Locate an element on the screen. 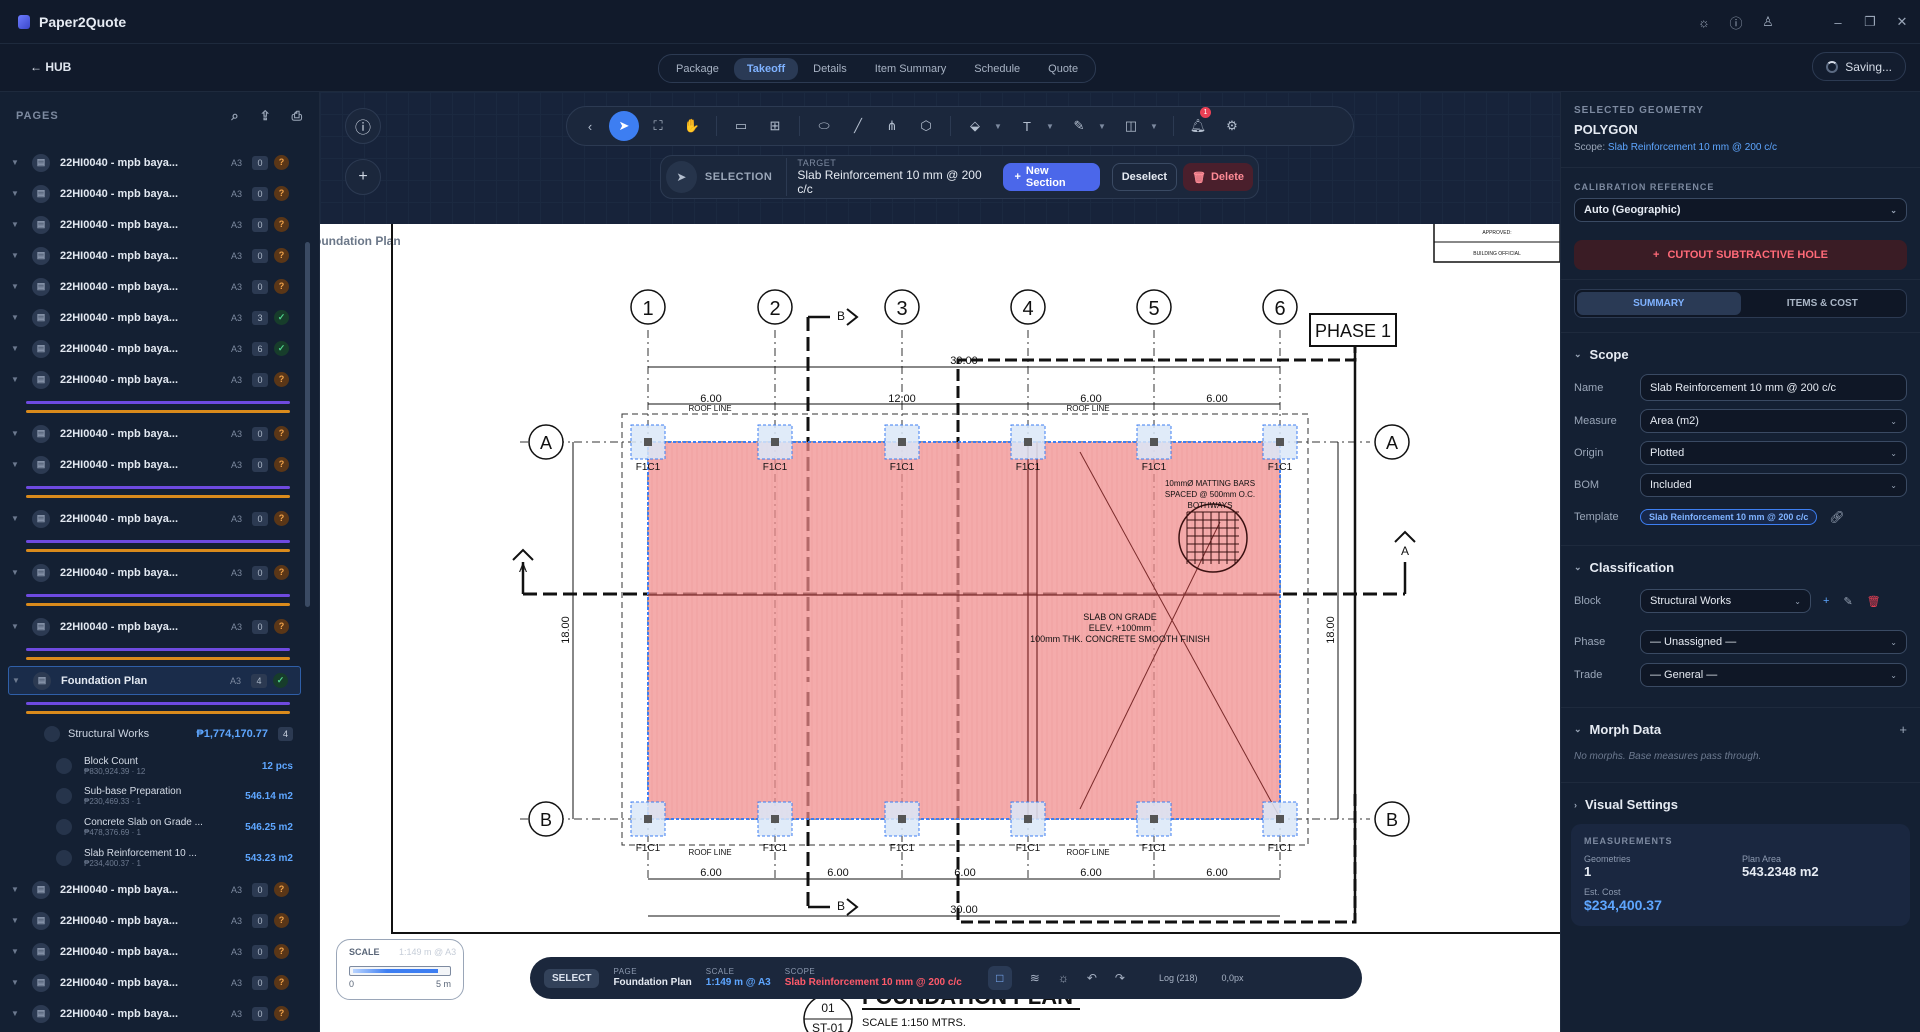 This screenshot has width=1920, height=1032. name-input: Slab Reinforcement 10 mm @ 200 c/c is located at coordinates (1773, 387).